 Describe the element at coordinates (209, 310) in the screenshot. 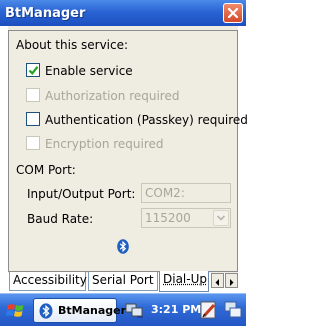

I see `pen-input-icon` at that location.